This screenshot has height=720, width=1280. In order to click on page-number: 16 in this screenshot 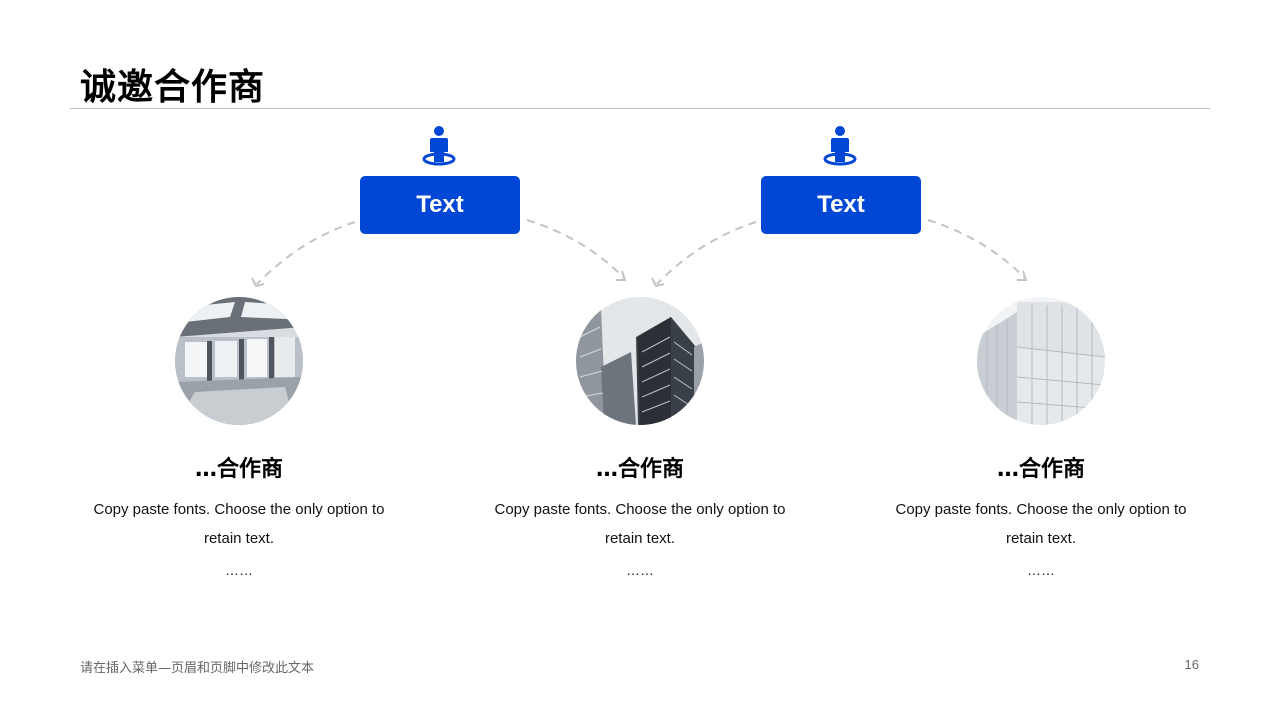, I will do `click(1191, 664)`.